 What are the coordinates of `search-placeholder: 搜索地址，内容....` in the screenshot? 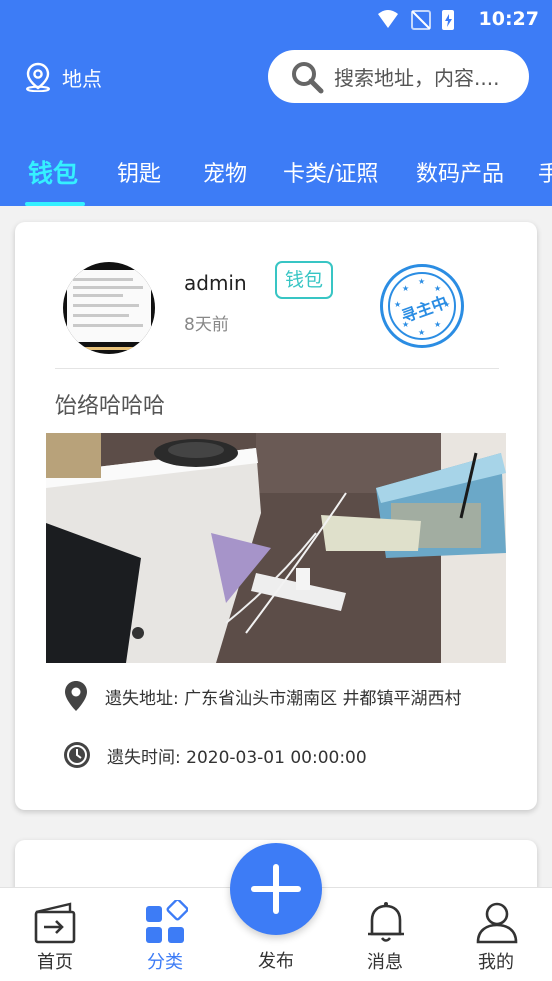 It's located at (417, 78).